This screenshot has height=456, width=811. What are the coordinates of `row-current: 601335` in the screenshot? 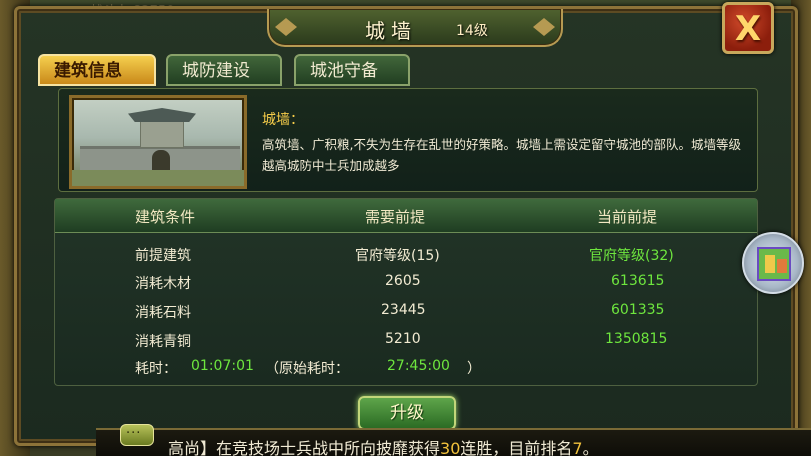 It's located at (638, 310).